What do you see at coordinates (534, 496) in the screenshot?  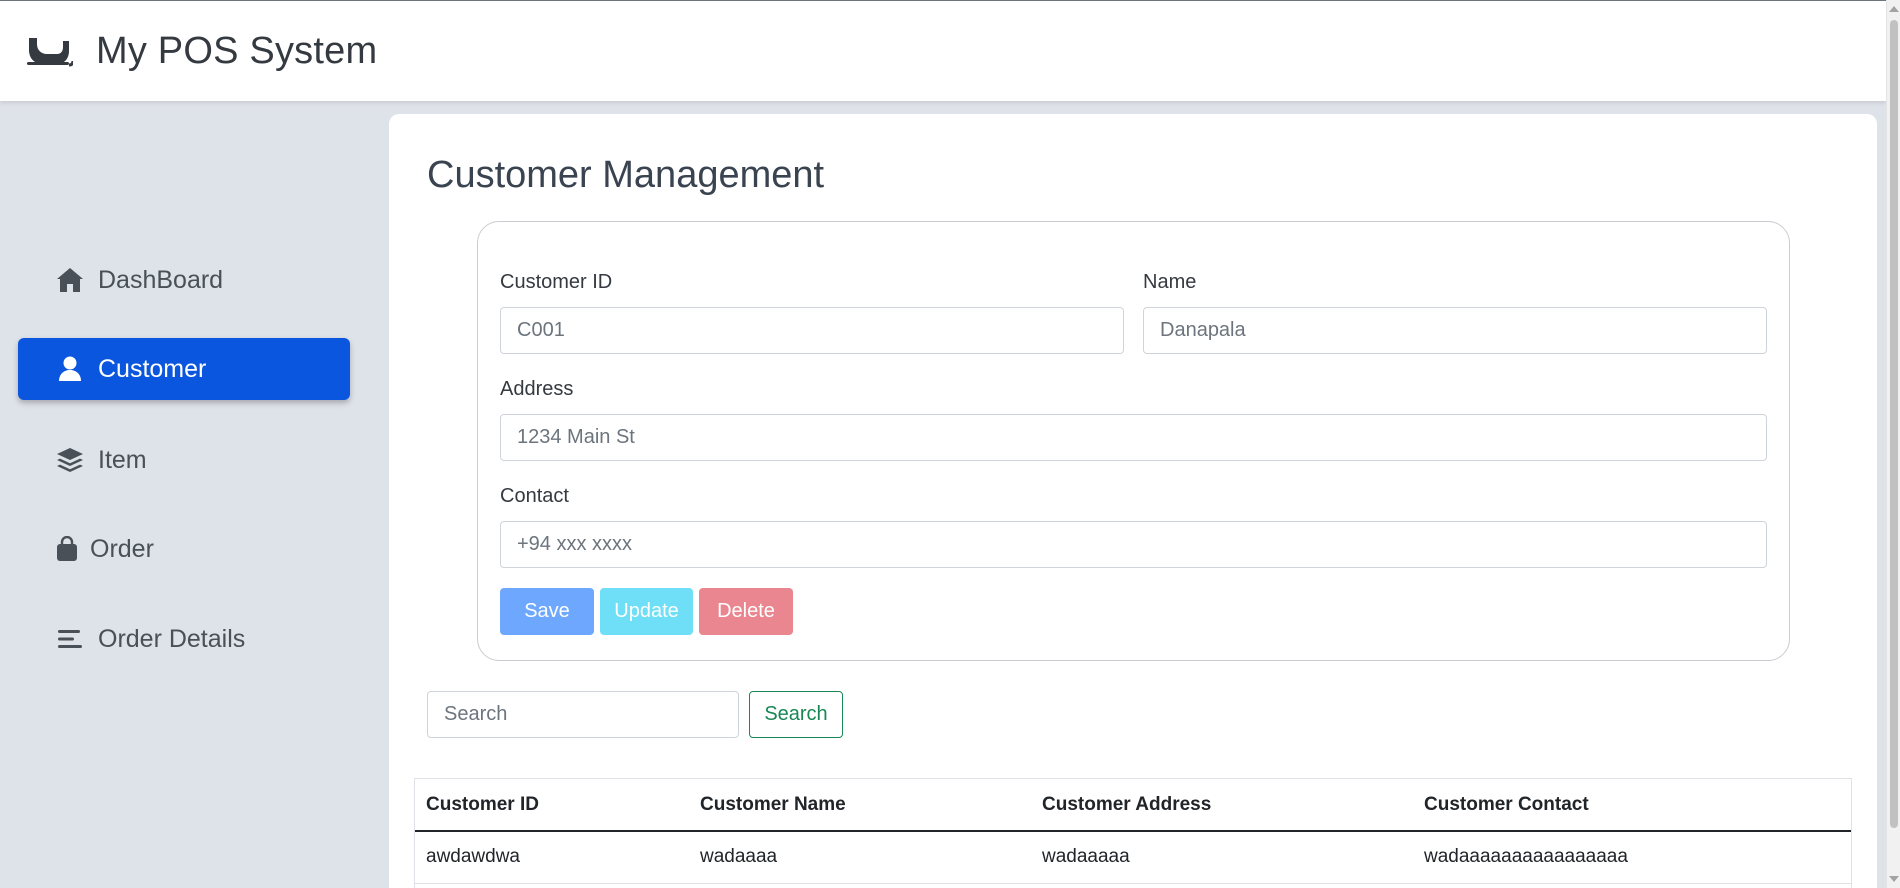 I see `contact-label: Contact` at bounding box center [534, 496].